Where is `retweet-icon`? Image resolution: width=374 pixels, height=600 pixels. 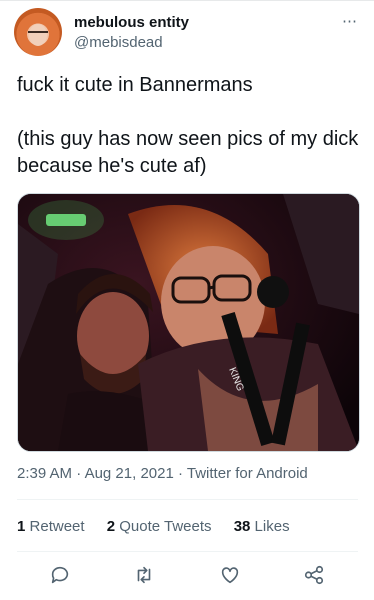 retweet-icon is located at coordinates (144, 575).